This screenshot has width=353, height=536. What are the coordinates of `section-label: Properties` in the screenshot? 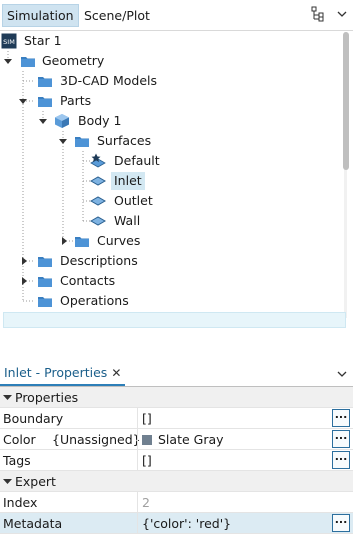 It's located at (47, 397).